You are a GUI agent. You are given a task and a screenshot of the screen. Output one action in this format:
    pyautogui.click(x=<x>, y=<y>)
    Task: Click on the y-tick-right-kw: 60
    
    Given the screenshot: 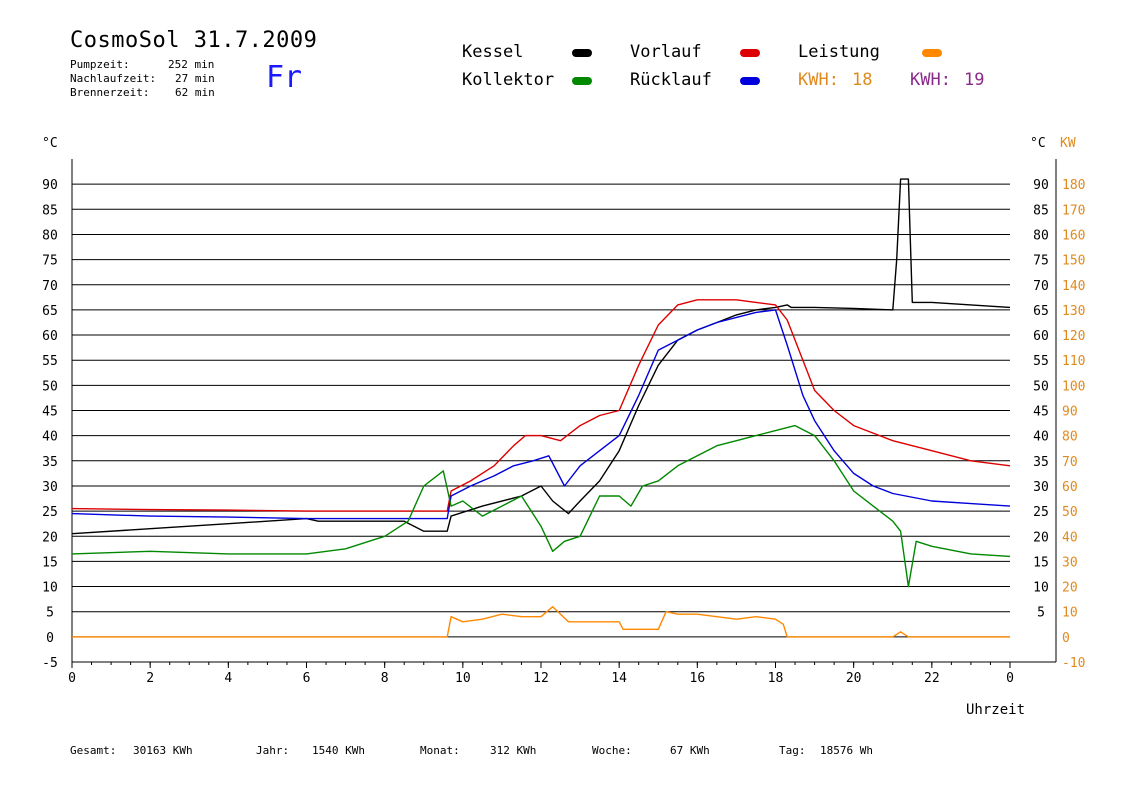 What is the action you would take?
    pyautogui.click(x=1070, y=487)
    